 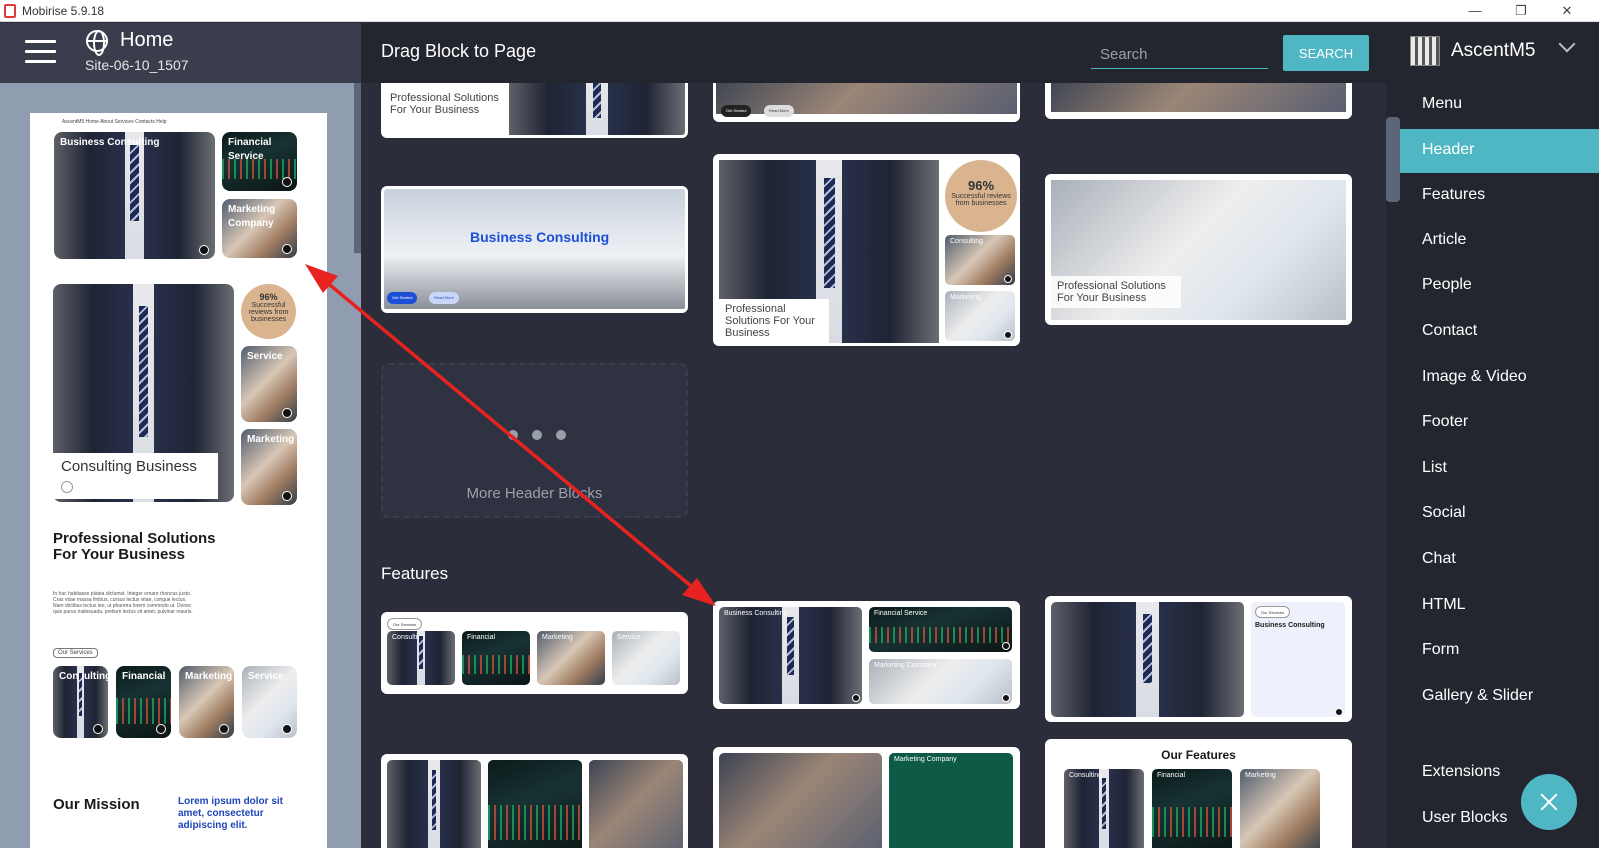 I want to click on block-image: Service, so click(x=646, y=658).